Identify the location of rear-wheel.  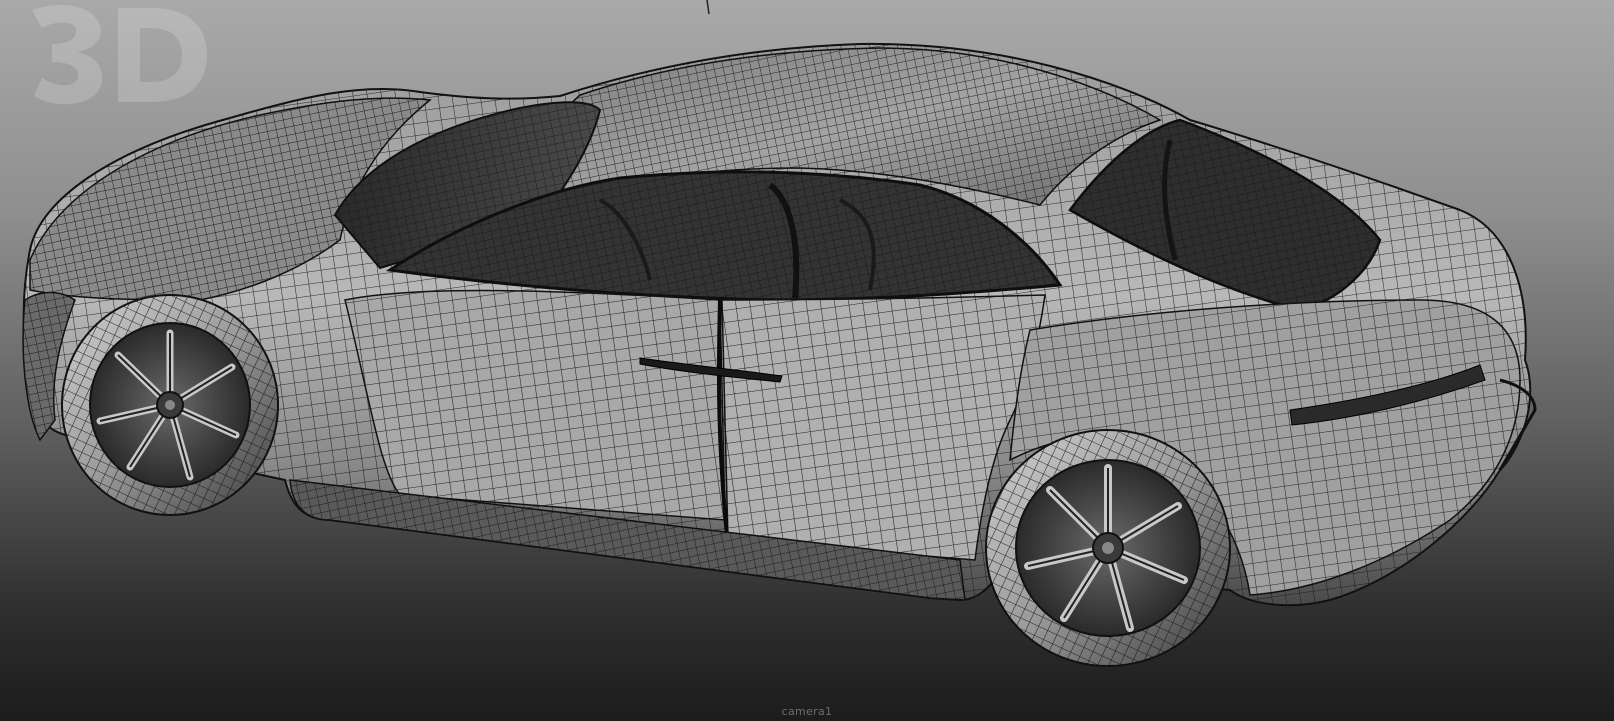
(1108, 548).